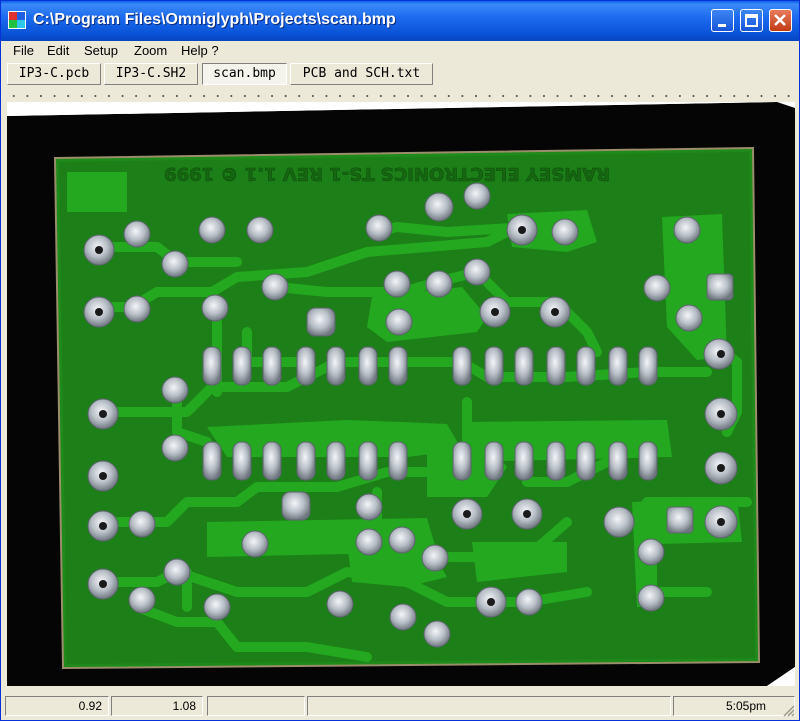  I want to click on status-y-coord: 1.08, so click(157, 706).